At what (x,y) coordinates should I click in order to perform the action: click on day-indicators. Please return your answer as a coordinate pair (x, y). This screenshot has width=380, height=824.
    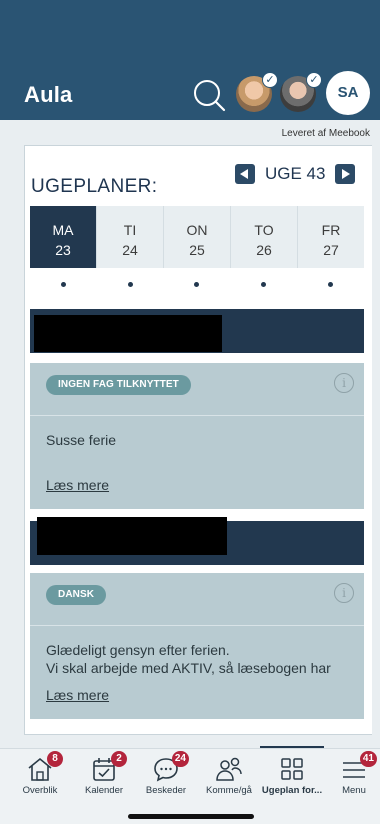
    Looking at the image, I should click on (197, 283).